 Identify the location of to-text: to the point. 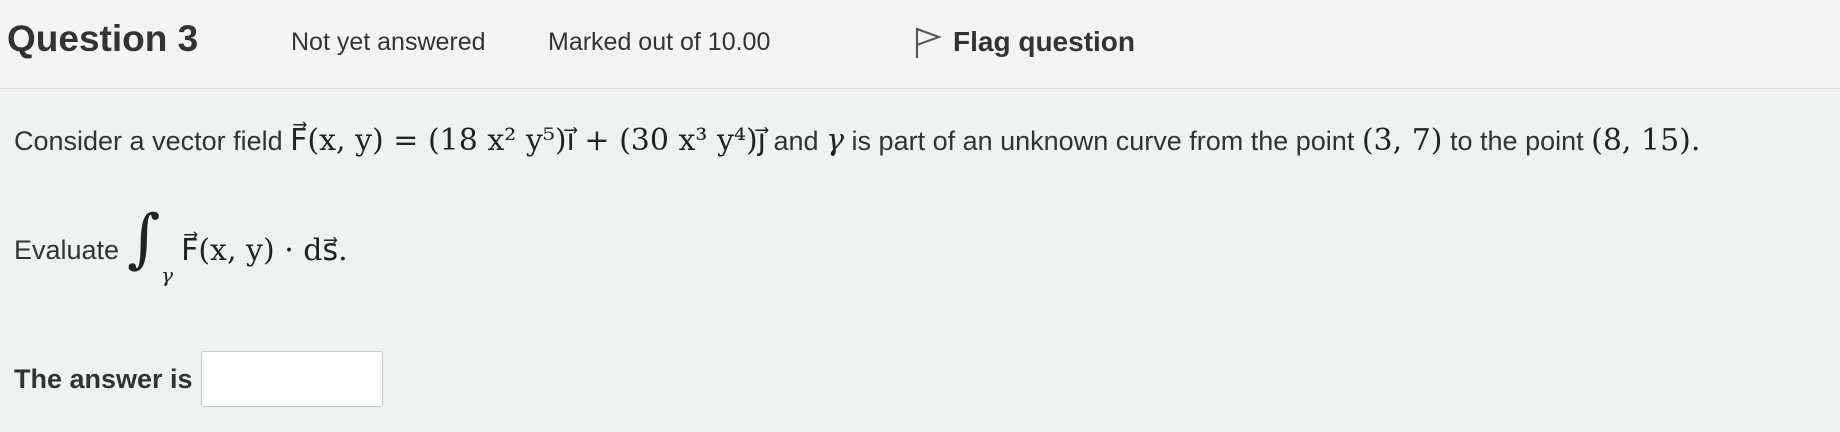
(1517, 141).